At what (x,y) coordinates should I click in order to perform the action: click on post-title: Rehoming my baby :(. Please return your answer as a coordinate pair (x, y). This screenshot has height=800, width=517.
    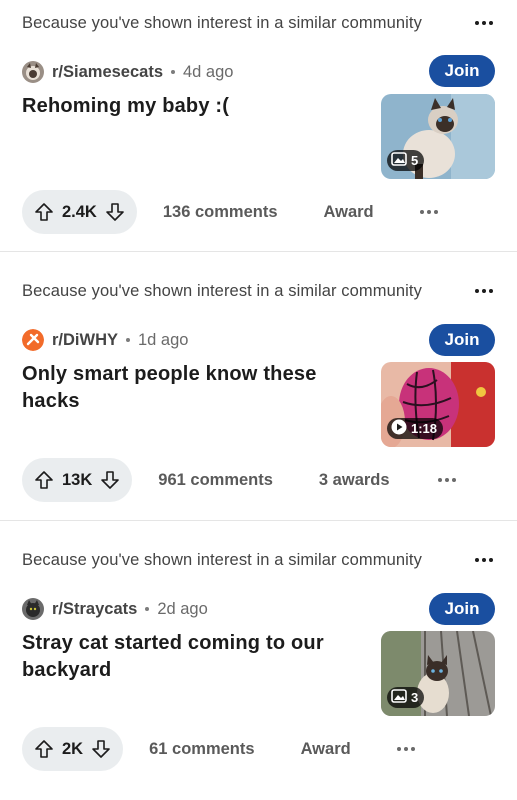
    Looking at the image, I should click on (187, 106).